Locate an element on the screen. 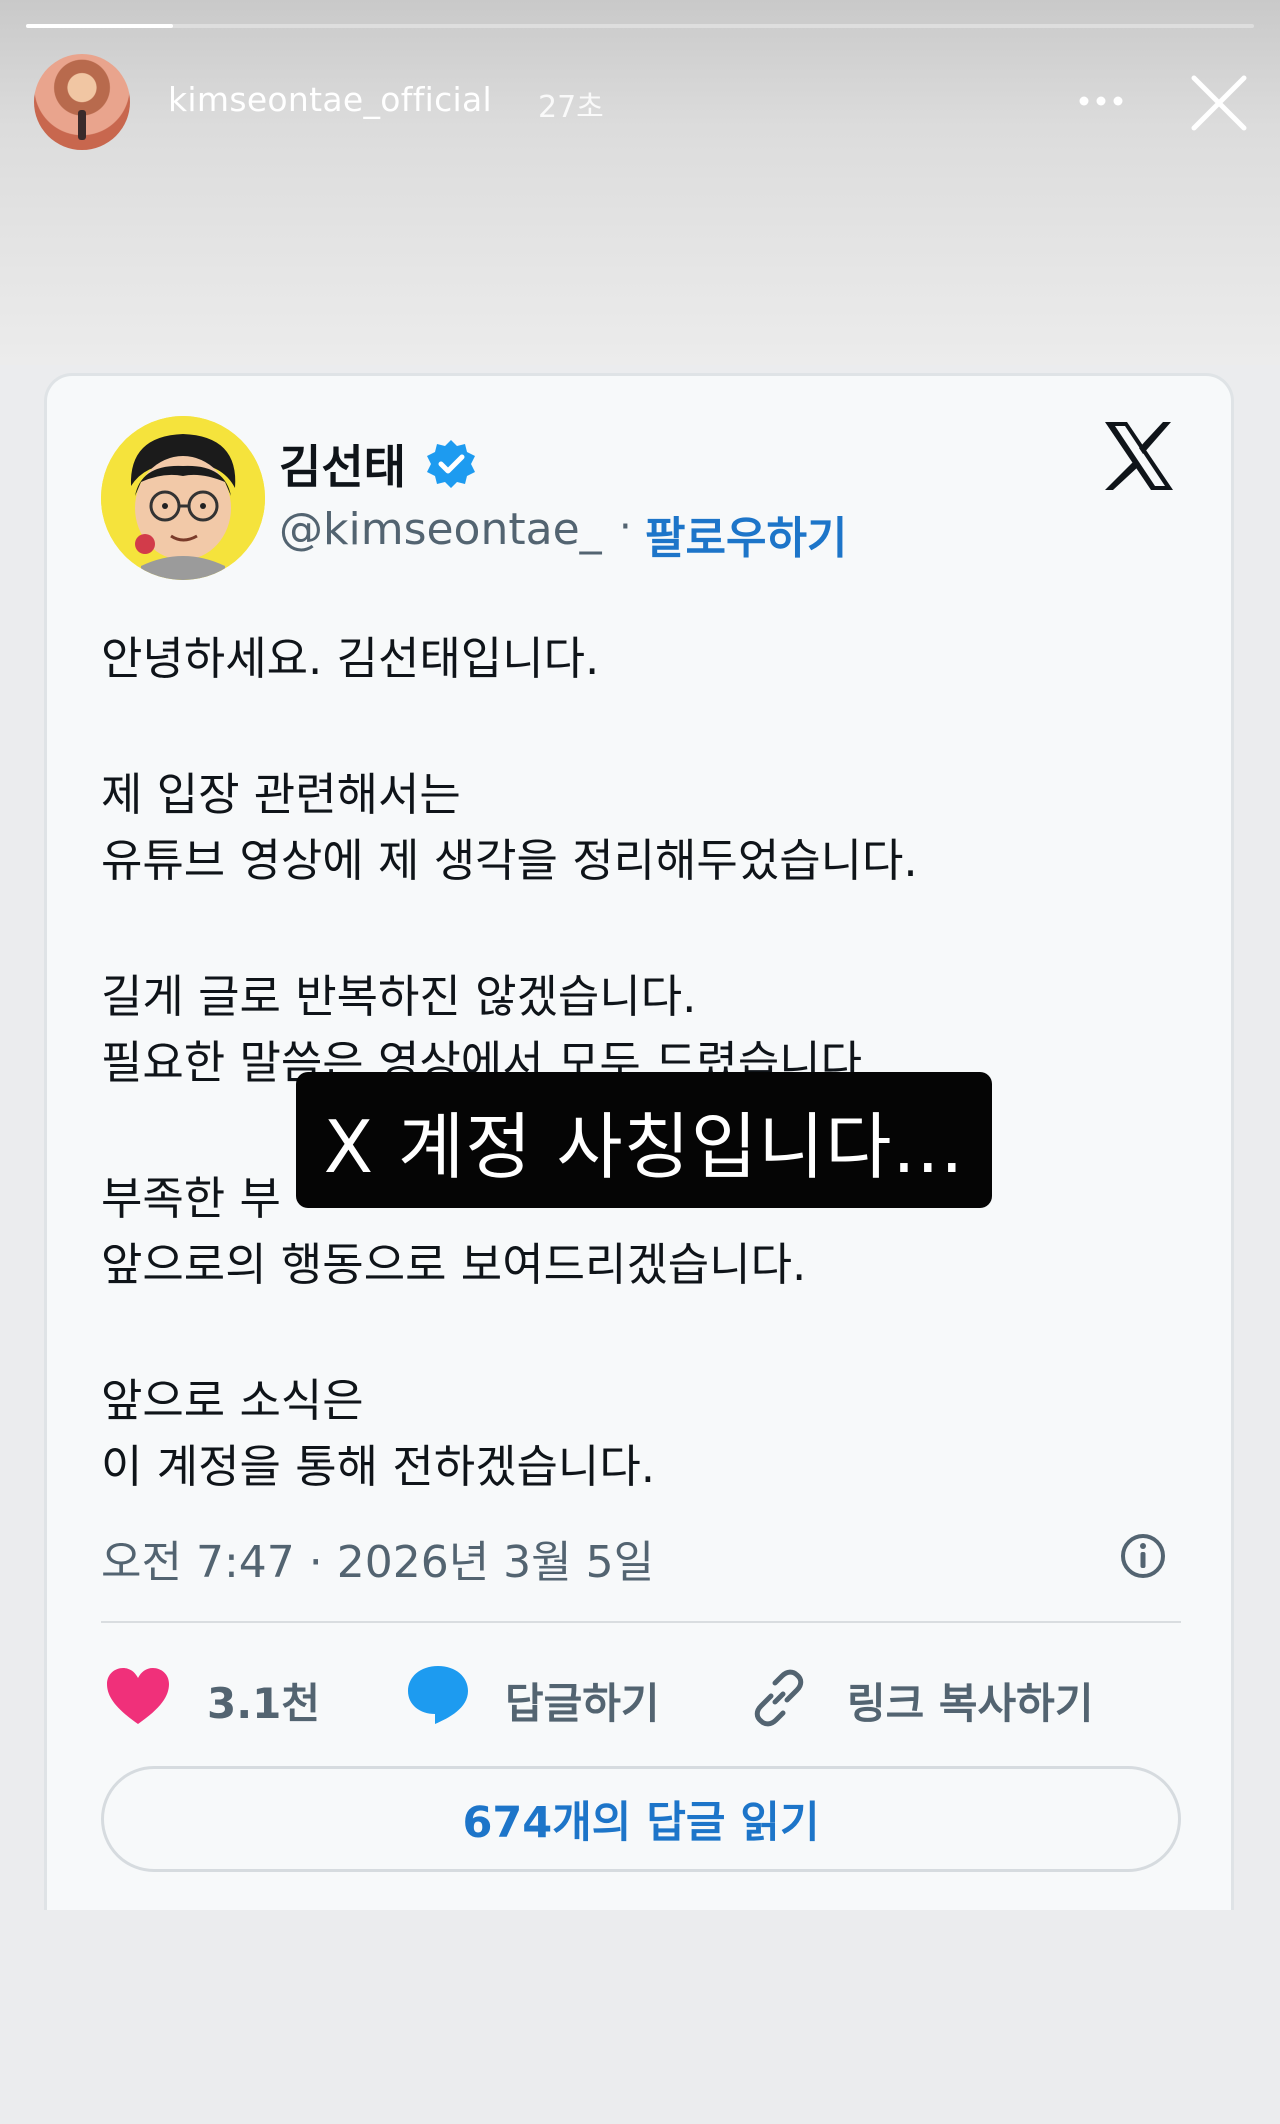 The width and height of the screenshot is (1280, 2124). story-footer-area is located at coordinates (640, 2017).